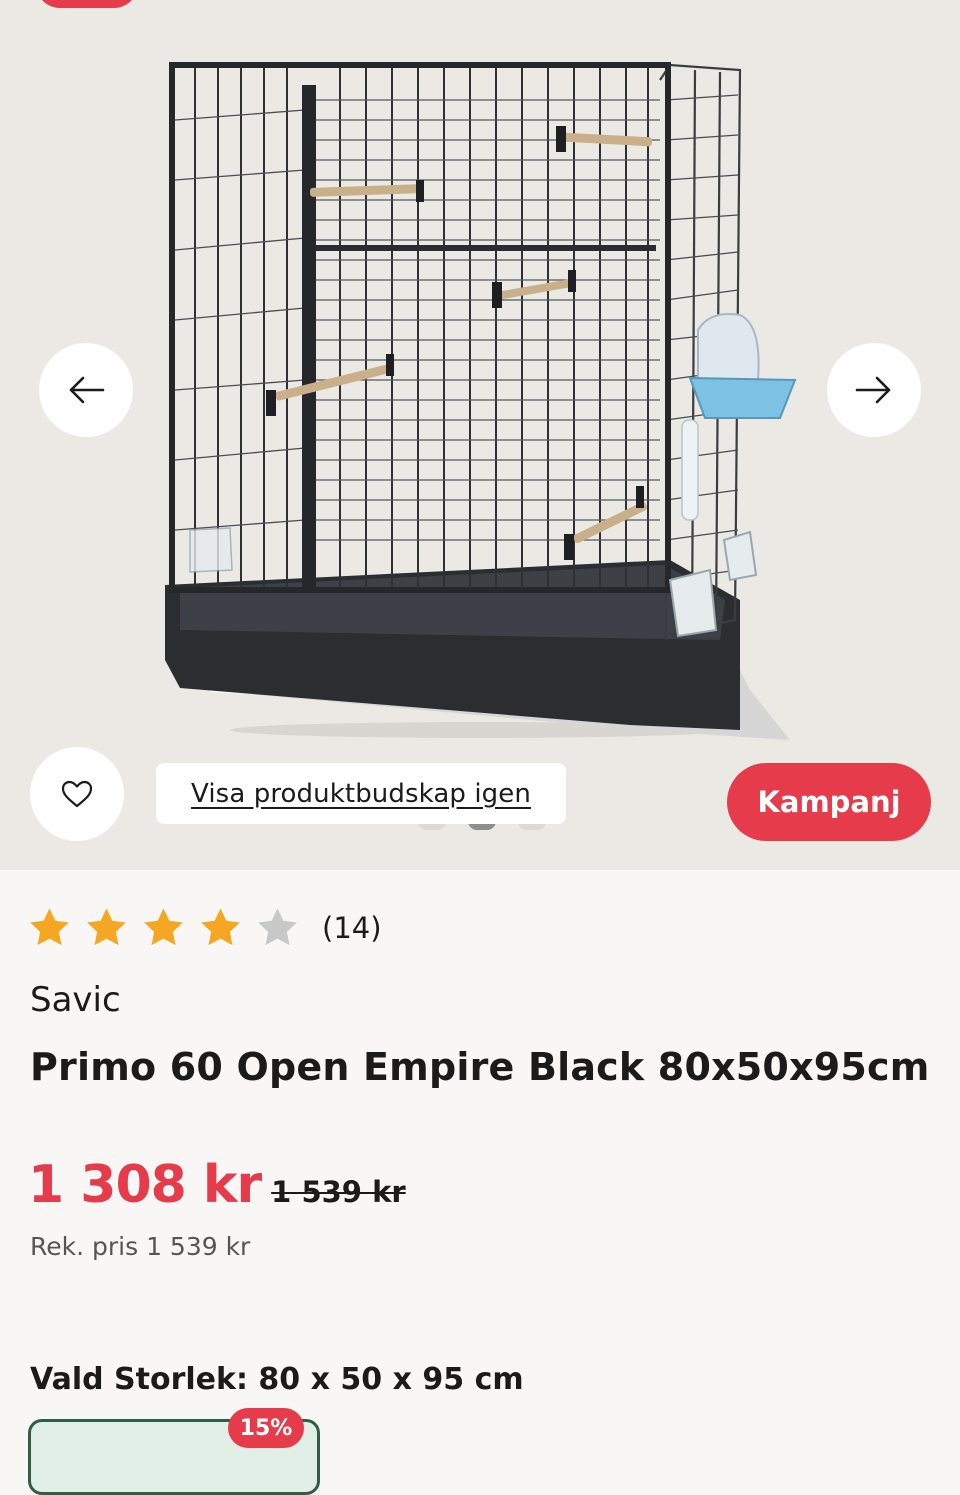 The height and width of the screenshot is (1495, 960). I want to click on product-brand: Savic, so click(75, 1000).